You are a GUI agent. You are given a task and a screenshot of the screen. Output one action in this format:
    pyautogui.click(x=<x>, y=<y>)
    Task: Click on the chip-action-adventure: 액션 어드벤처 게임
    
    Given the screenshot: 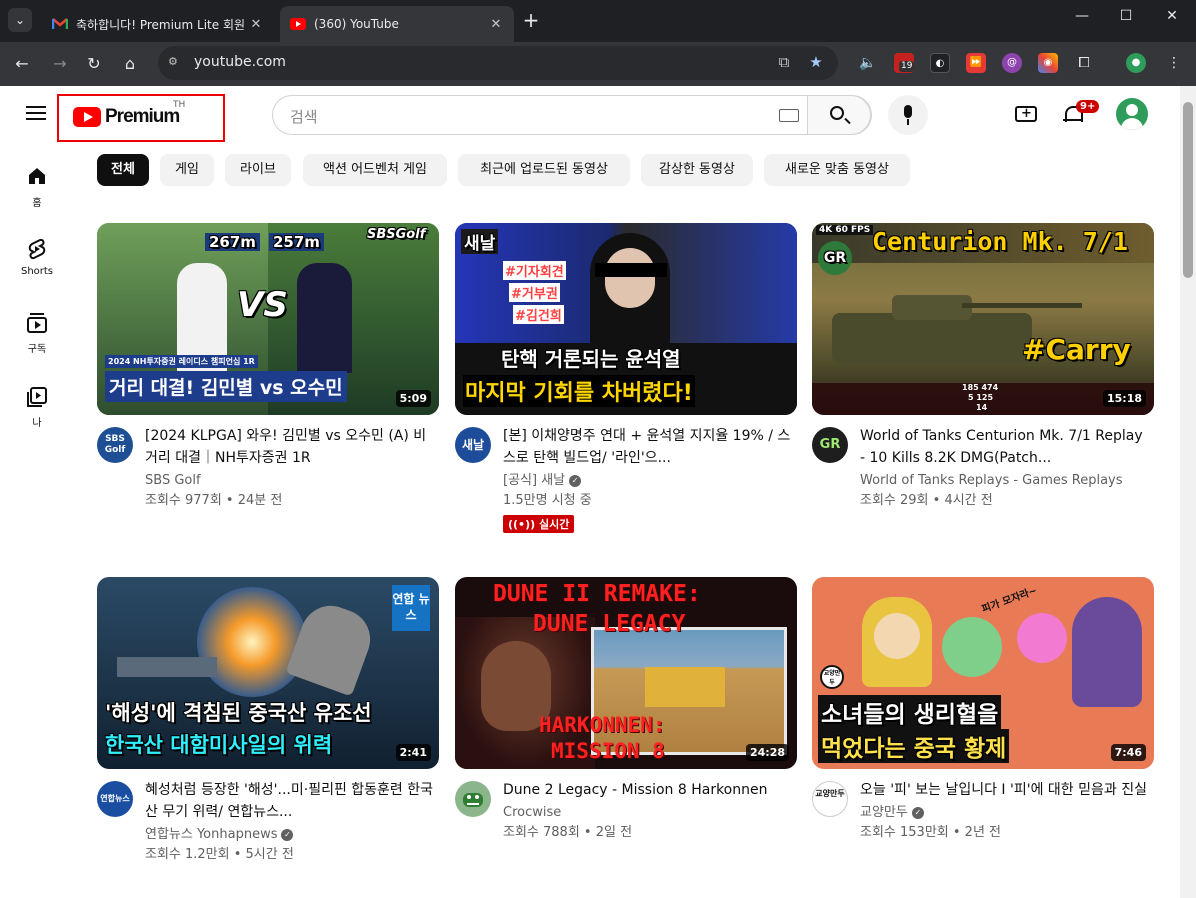 What is the action you would take?
    pyautogui.click(x=375, y=170)
    